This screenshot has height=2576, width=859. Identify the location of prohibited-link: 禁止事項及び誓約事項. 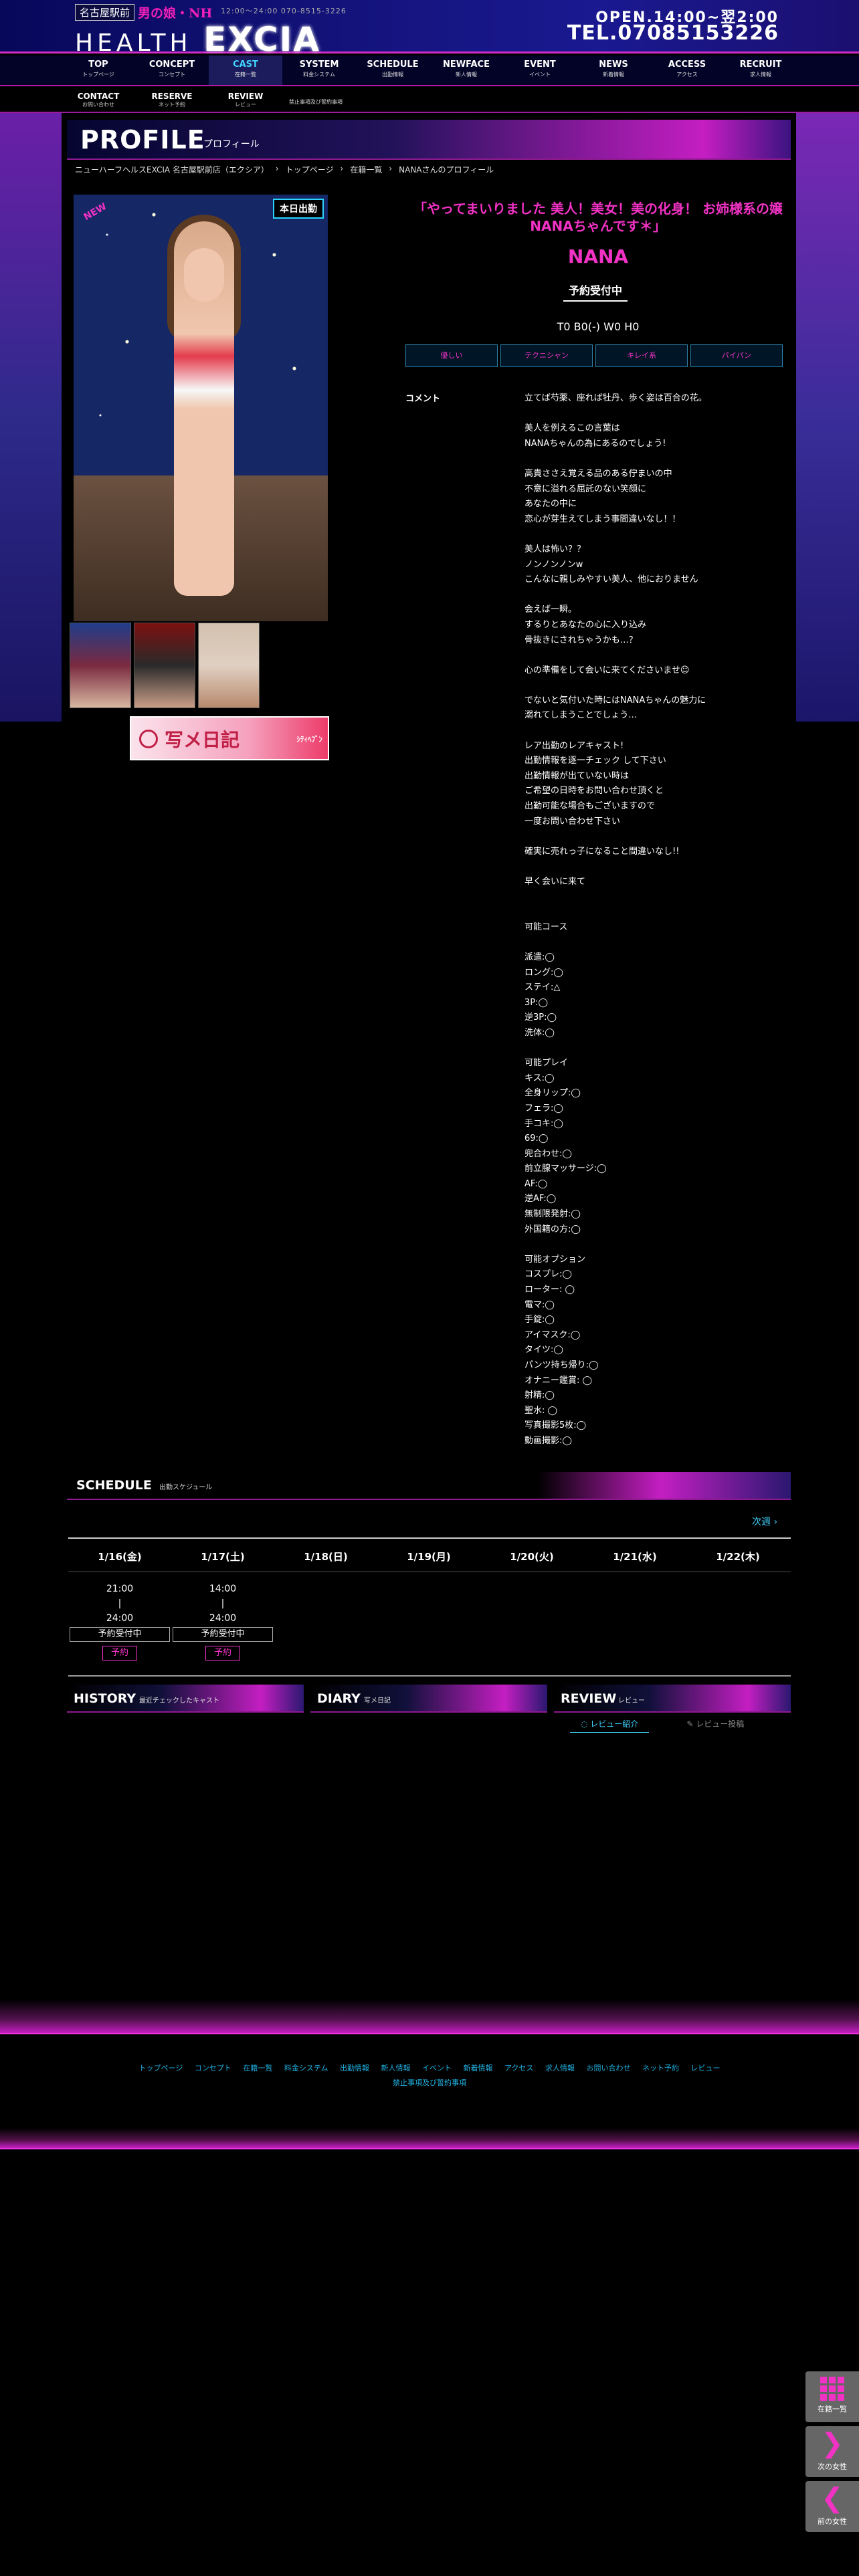
(316, 102).